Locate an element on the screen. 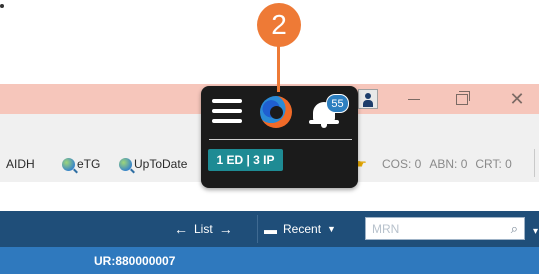 Image resolution: width=539 pixels, height=274 pixels. recent-label: Recent is located at coordinates (302, 229).